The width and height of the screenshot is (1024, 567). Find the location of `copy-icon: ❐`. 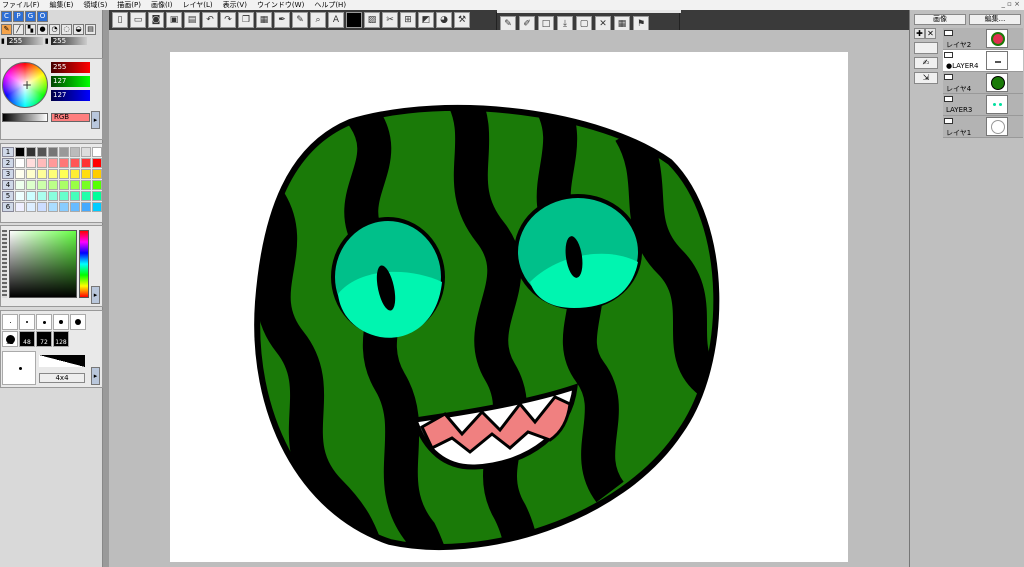

copy-icon: ❐ is located at coordinates (246, 20).